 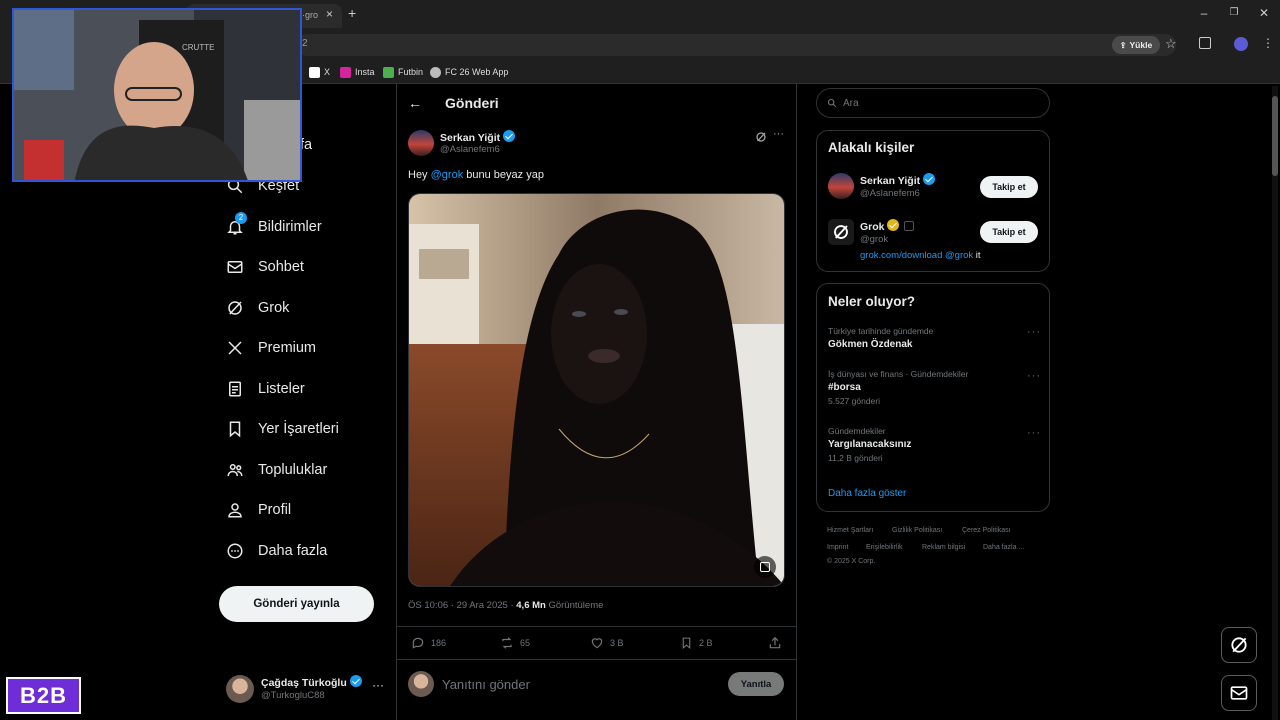 What do you see at coordinates (281, 389) in the screenshot?
I see `sidebar-item-label: Listeler` at bounding box center [281, 389].